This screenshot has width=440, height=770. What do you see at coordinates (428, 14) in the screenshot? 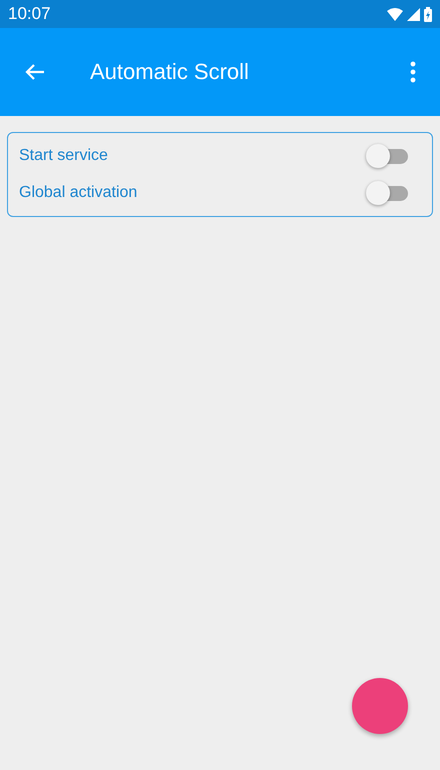
I see `battery-icon` at bounding box center [428, 14].